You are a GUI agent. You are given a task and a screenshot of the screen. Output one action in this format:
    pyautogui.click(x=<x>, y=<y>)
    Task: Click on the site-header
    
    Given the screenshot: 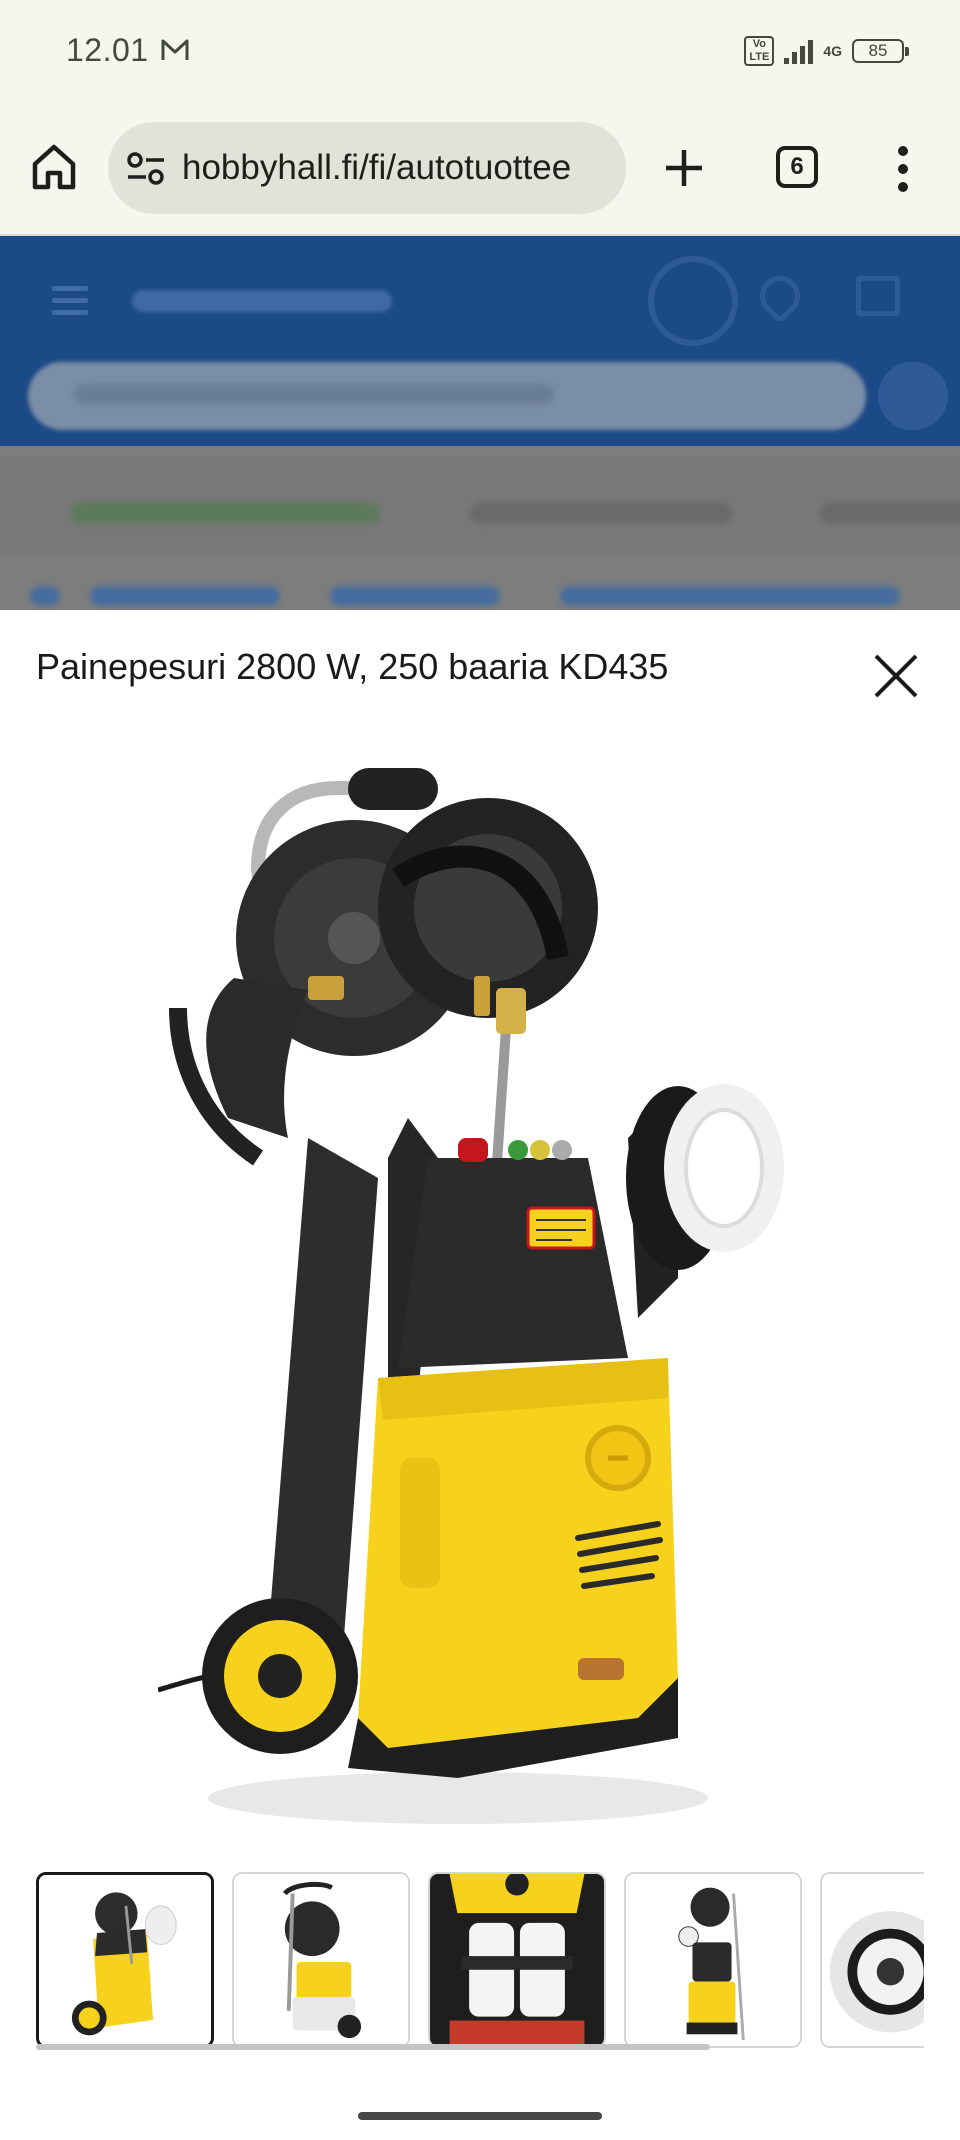 What is the action you would take?
    pyautogui.click(x=480, y=341)
    